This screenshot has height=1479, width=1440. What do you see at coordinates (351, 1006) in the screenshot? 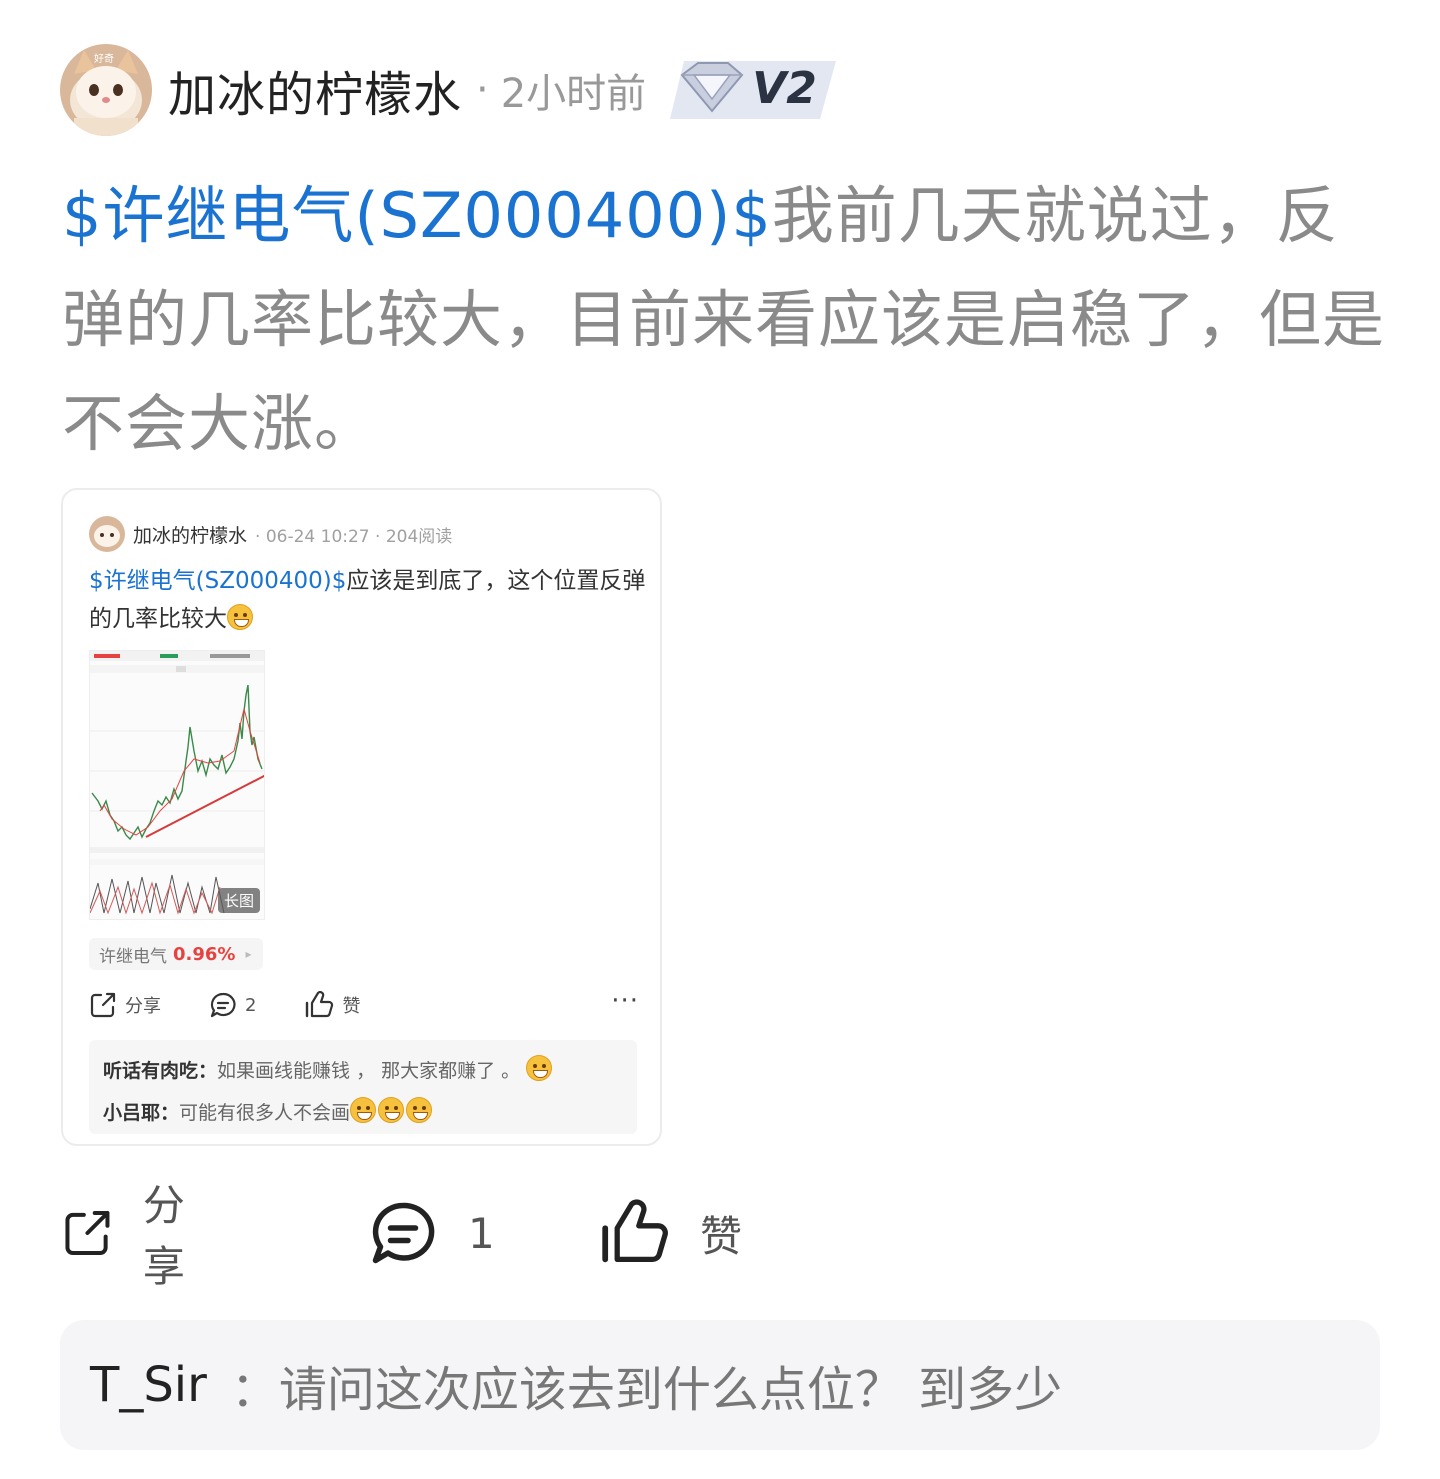
I see `quoted-like-label: 赞` at bounding box center [351, 1006].